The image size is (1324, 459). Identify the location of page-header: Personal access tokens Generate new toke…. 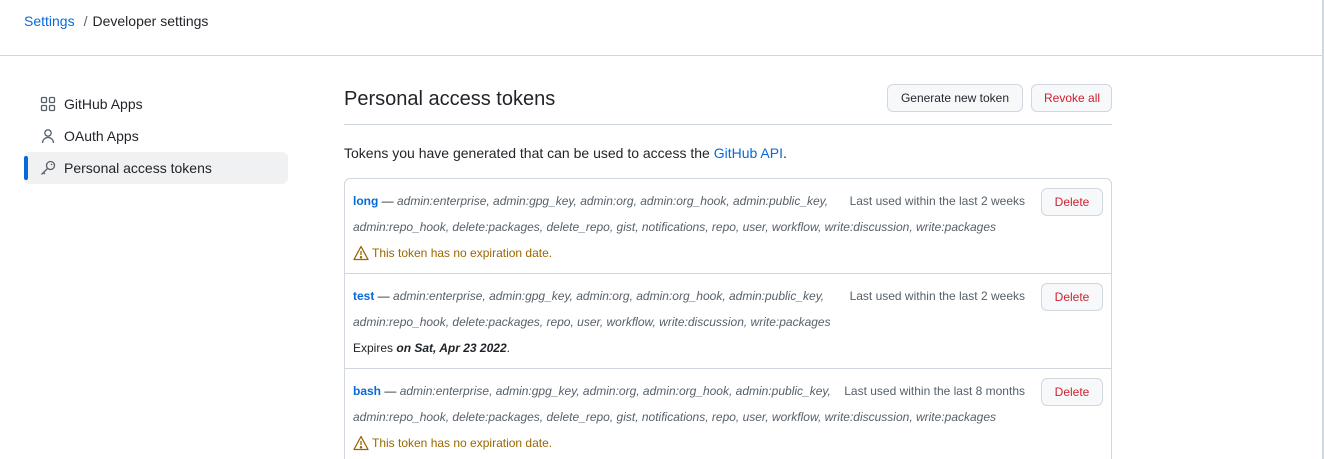
(728, 104).